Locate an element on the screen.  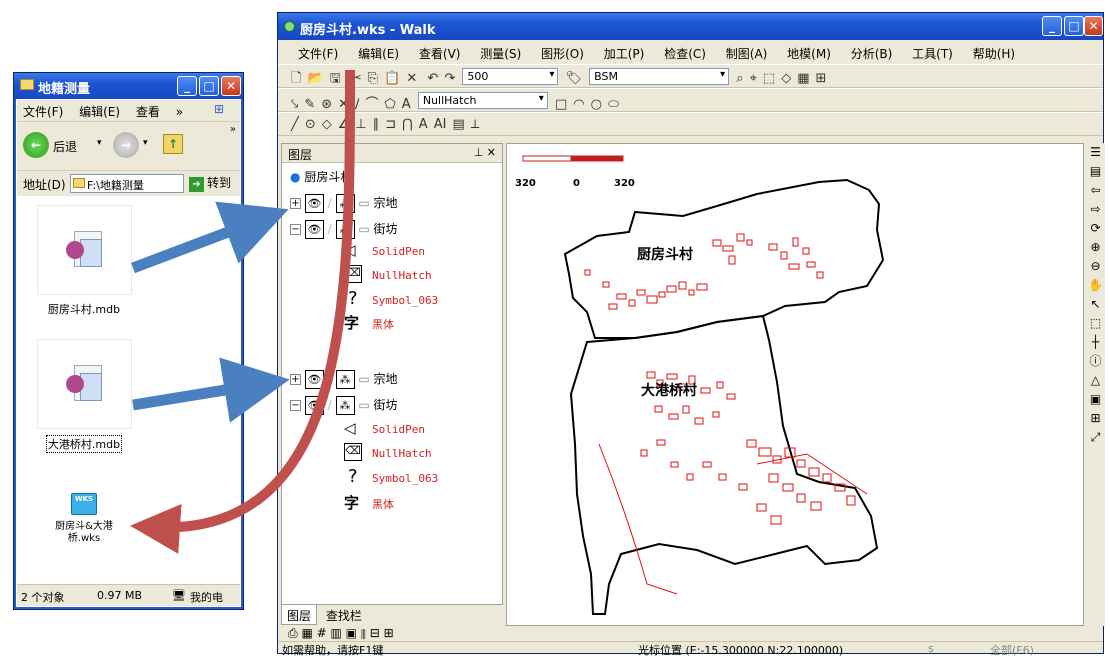
new-file-icon: 🗋 is located at coordinates (296, 78).